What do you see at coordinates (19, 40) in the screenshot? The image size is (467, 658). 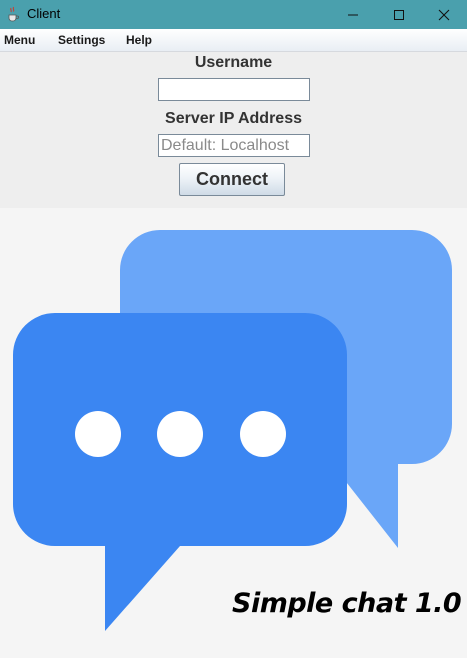 I see `menu-menu: Menu` at bounding box center [19, 40].